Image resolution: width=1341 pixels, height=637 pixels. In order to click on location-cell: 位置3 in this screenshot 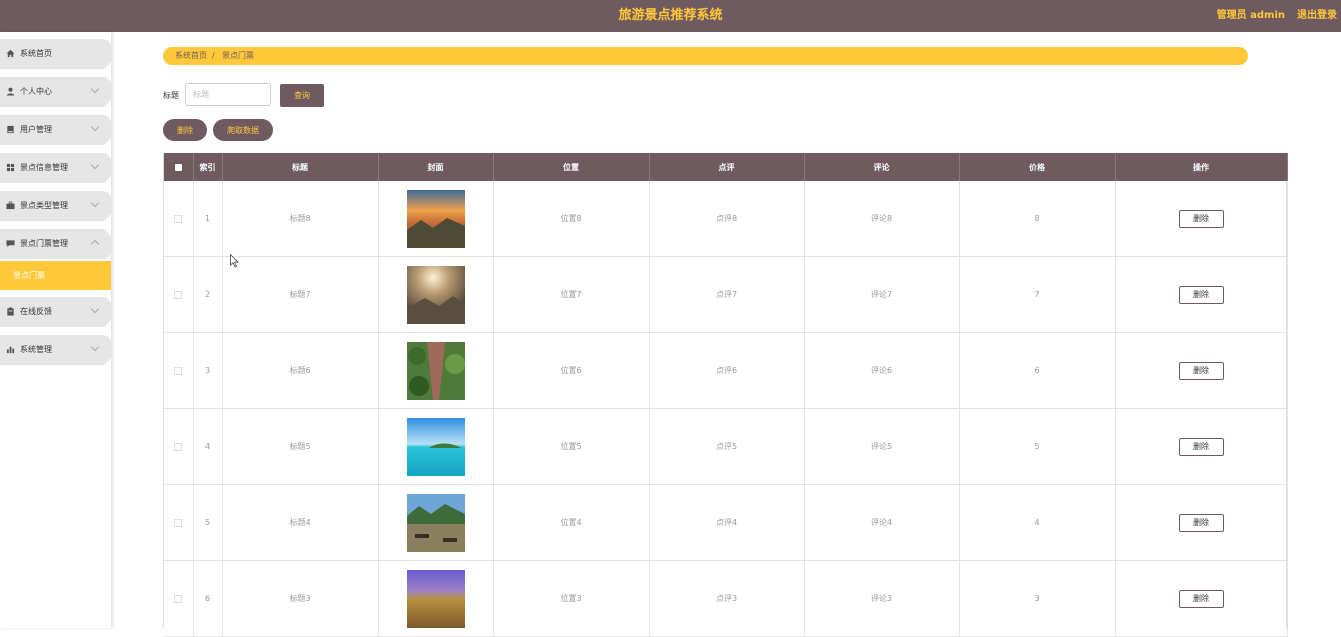, I will do `click(571, 598)`.